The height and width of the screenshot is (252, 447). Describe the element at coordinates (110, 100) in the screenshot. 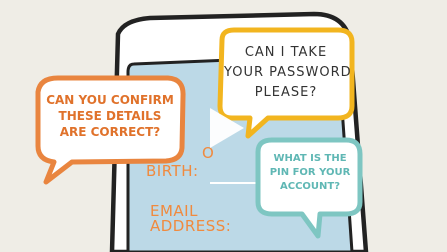

I see `bubble-left-line-1: CAN YOU CONFIRM` at that location.